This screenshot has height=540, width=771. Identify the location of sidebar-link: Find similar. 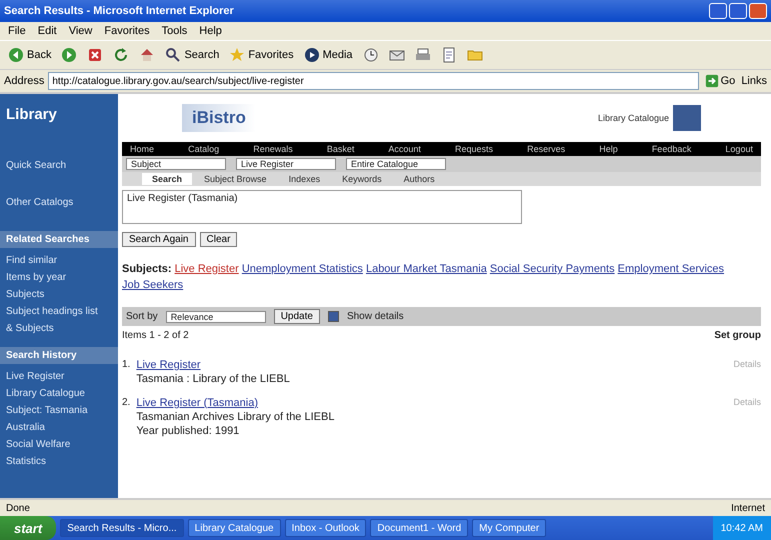
(59, 260).